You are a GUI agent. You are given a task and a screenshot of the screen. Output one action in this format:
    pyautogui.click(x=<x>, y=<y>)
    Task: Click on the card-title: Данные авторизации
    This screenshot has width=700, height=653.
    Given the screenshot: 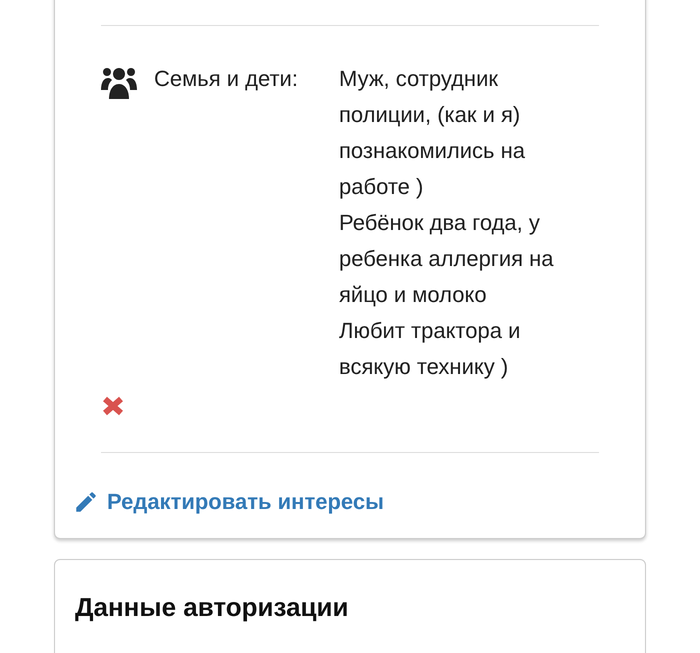 What is the action you would take?
    pyautogui.click(x=212, y=607)
    